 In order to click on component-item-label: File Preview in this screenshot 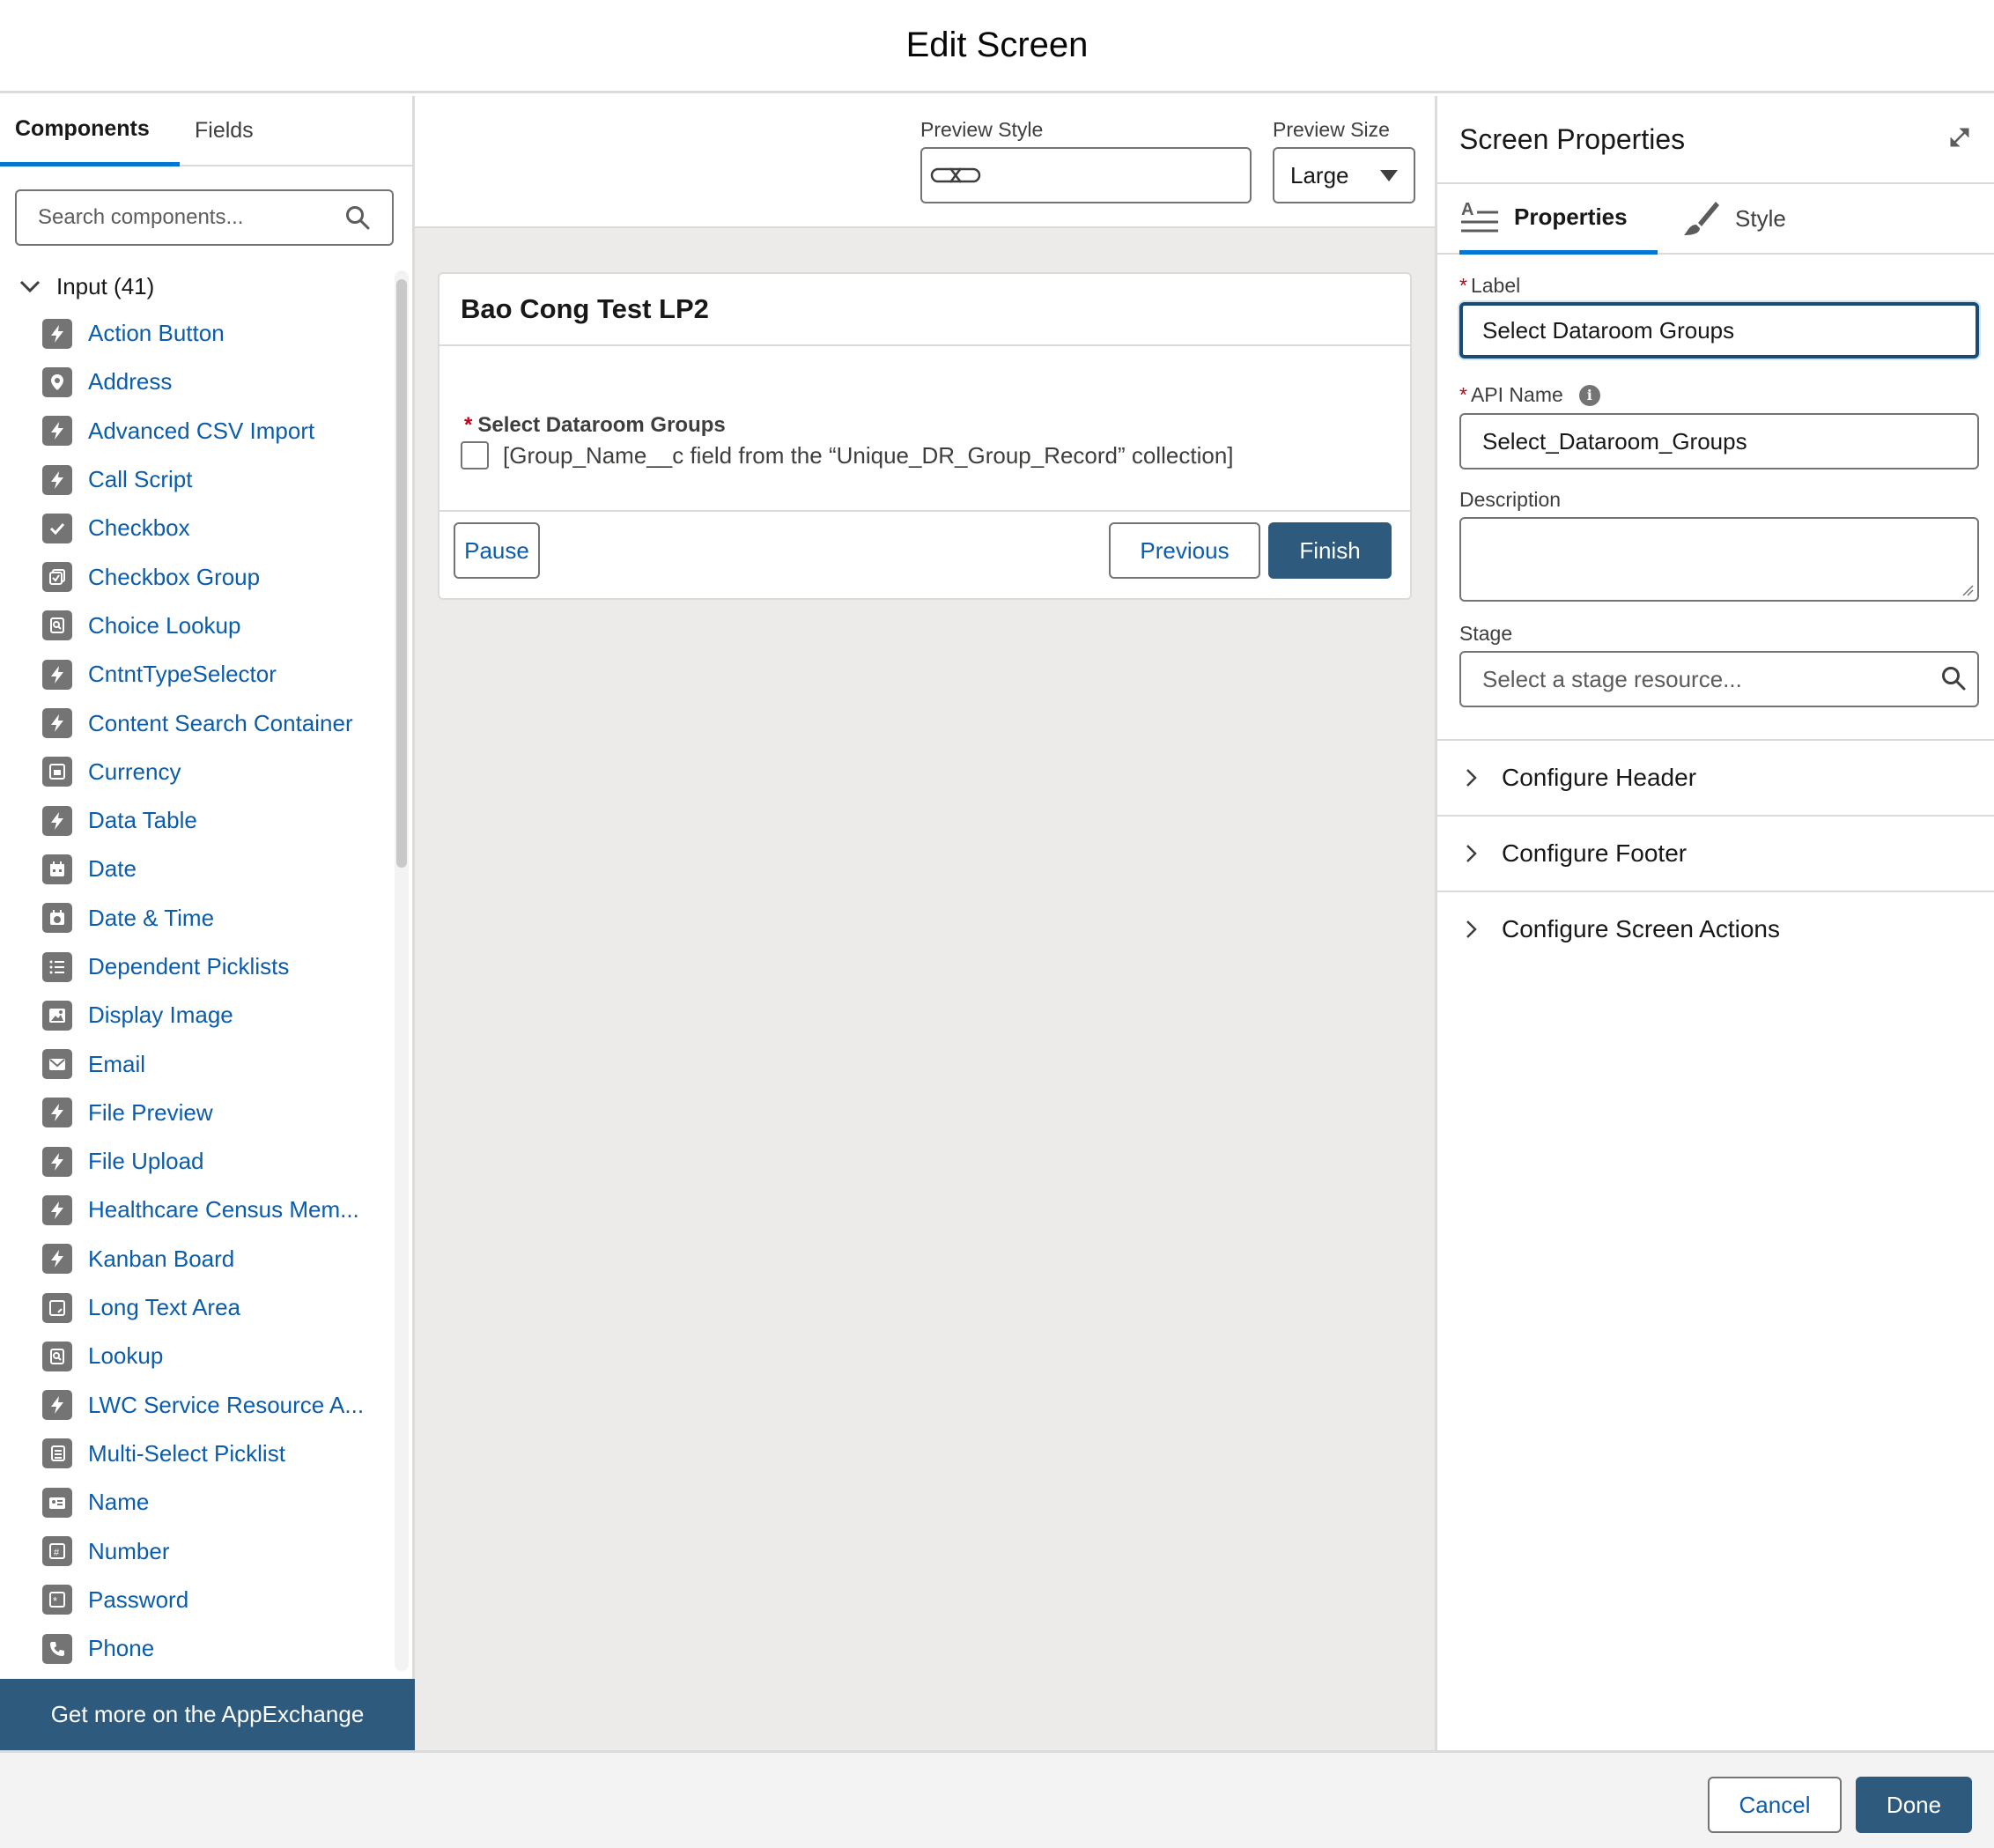, I will do `click(151, 1112)`.